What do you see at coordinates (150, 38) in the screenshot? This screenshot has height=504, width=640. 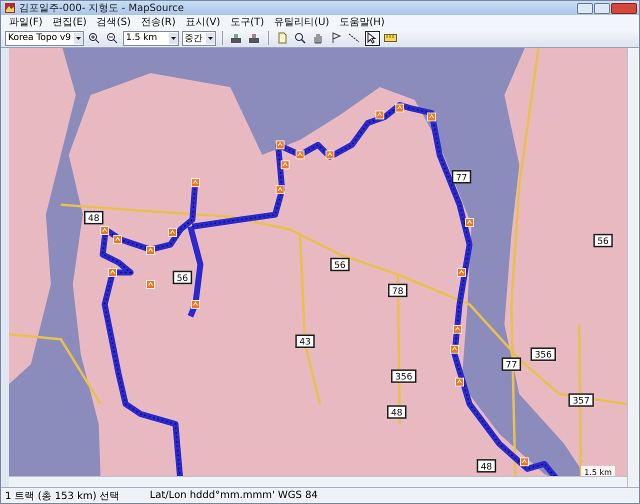 I see `zoom-scale-dropdown: 1.5 km` at bounding box center [150, 38].